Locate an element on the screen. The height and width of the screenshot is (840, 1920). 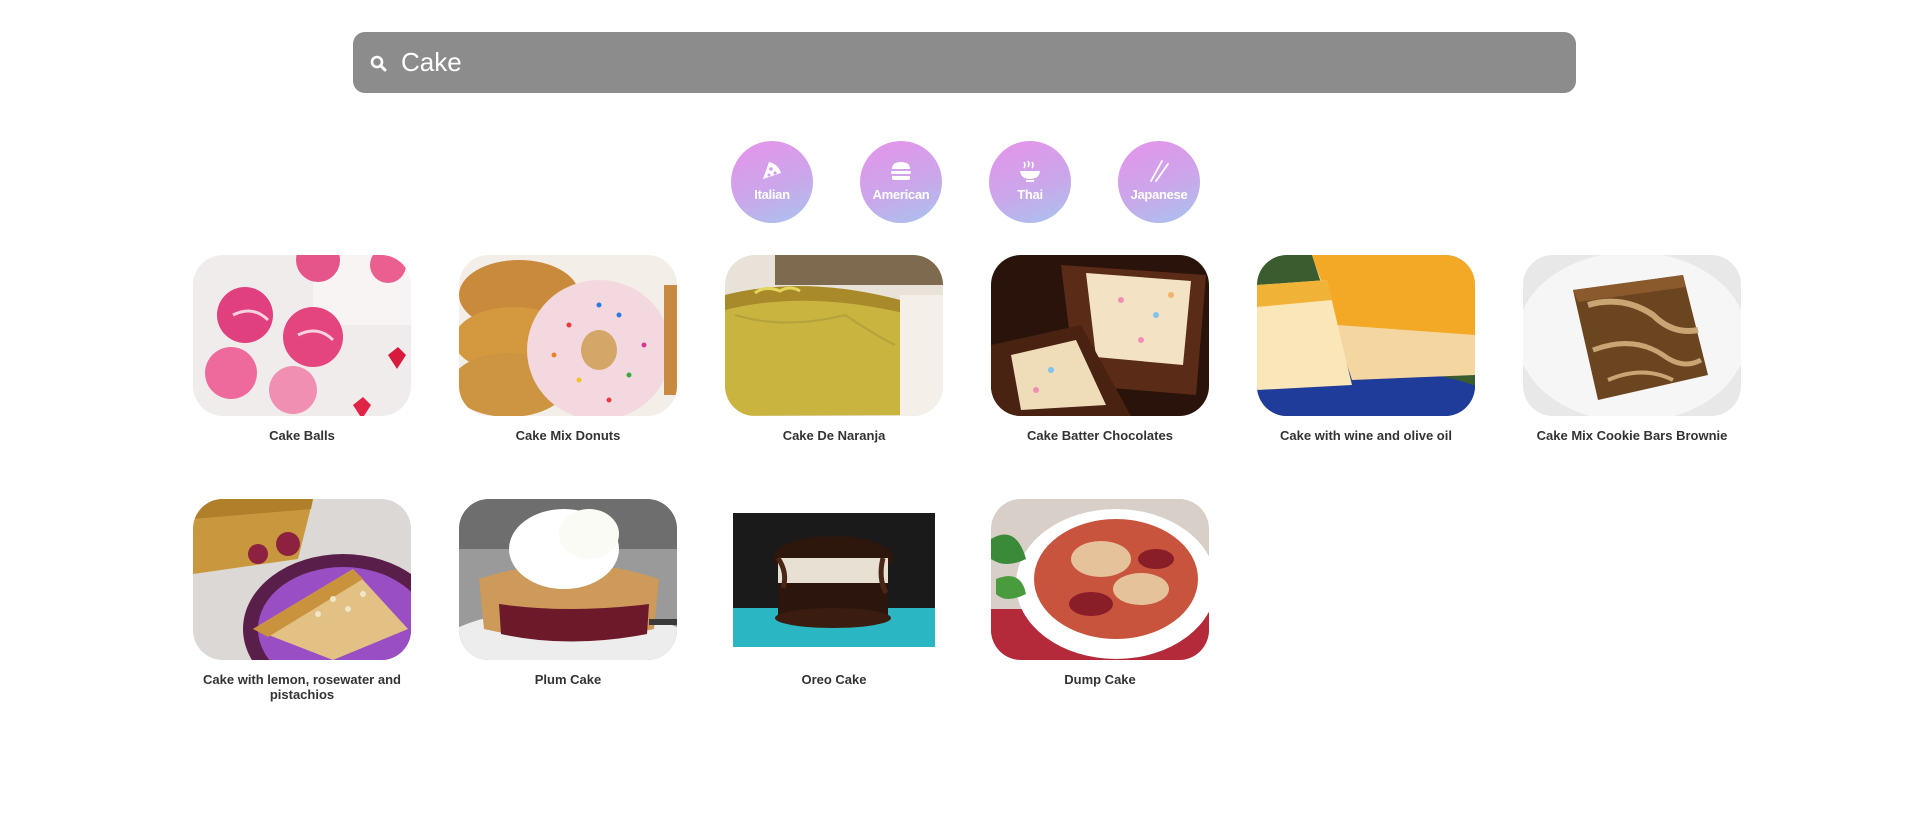
recipe-title: Cake Batter Chocolates is located at coordinates (1100, 435).